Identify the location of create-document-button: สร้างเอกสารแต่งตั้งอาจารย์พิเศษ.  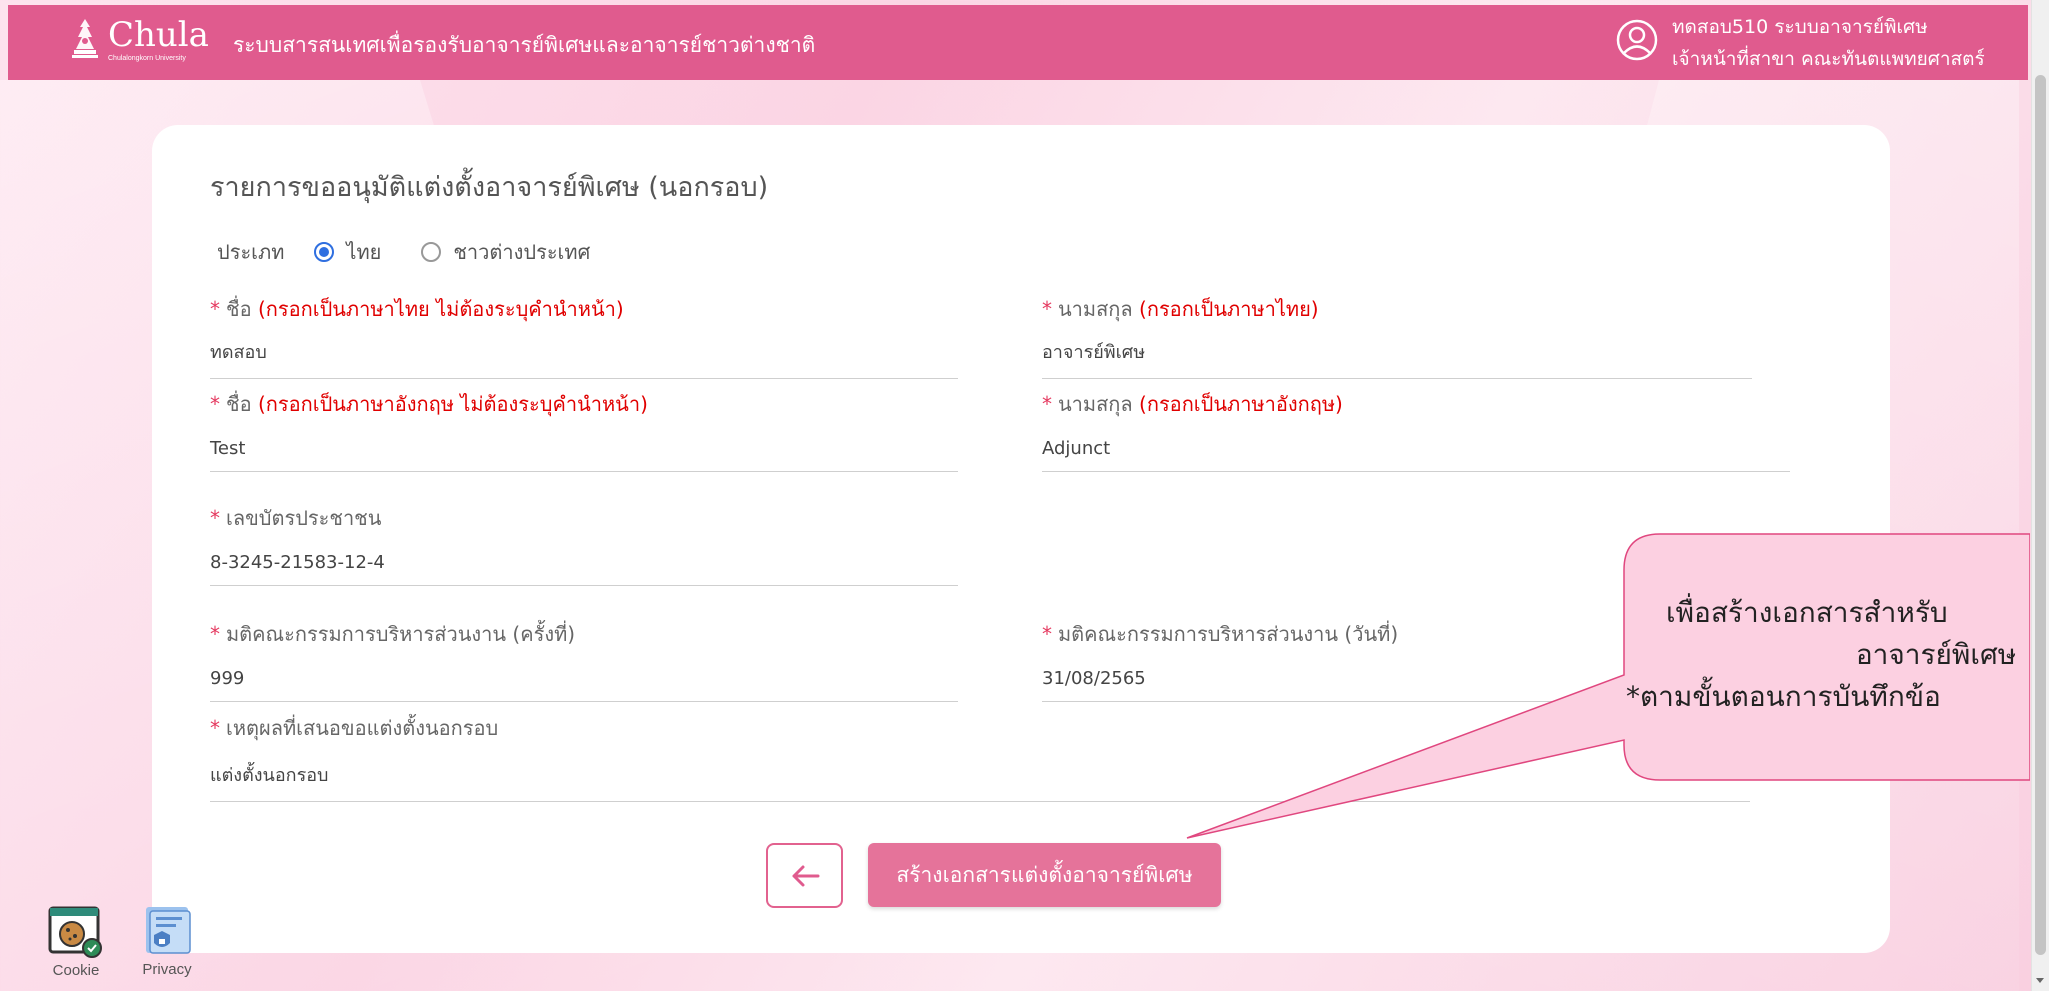
(1044, 875).